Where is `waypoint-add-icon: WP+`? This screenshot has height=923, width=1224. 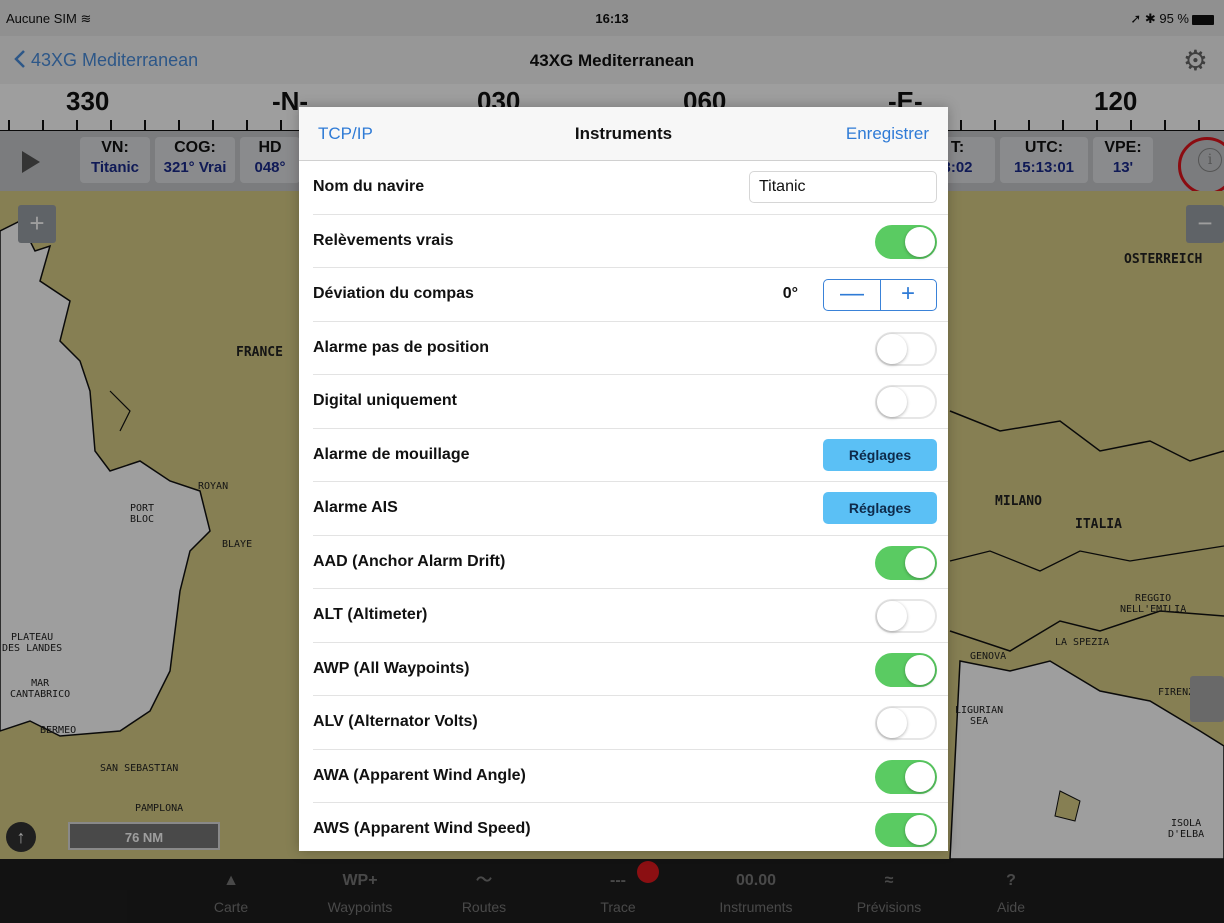
waypoint-add-icon: WP+ is located at coordinates (360, 880).